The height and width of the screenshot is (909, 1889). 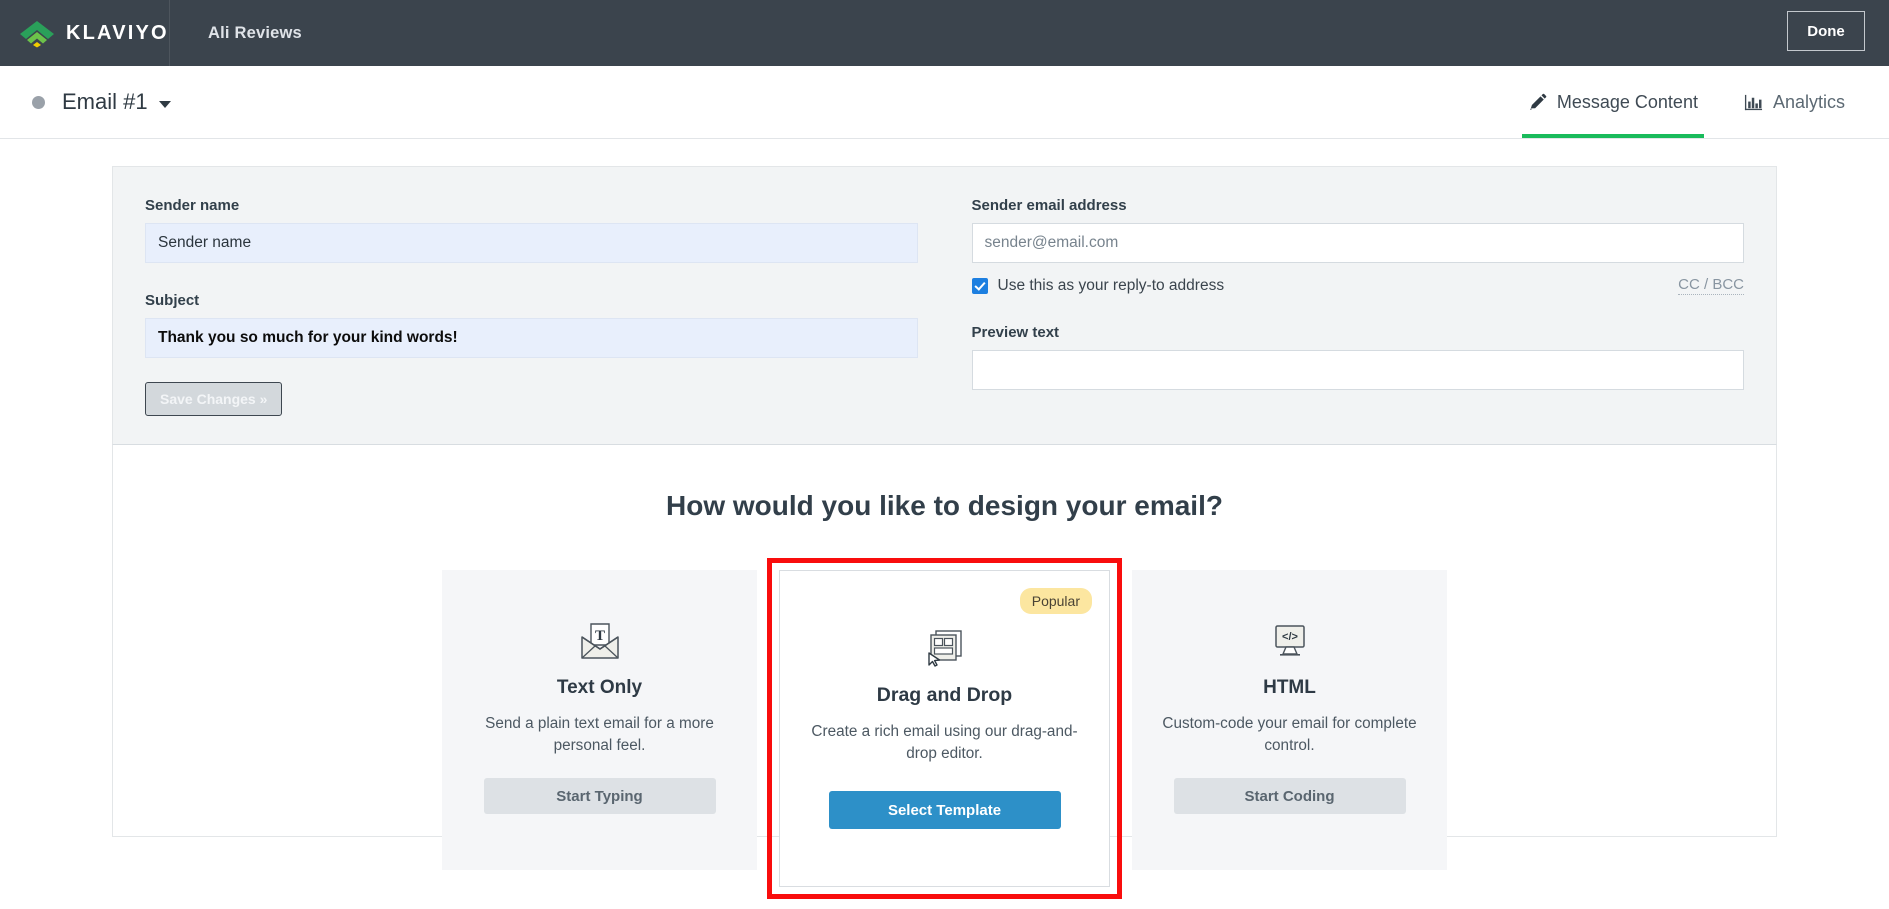 What do you see at coordinates (1711, 285) in the screenshot?
I see `cc-bcc-toggle: CC / BCC` at bounding box center [1711, 285].